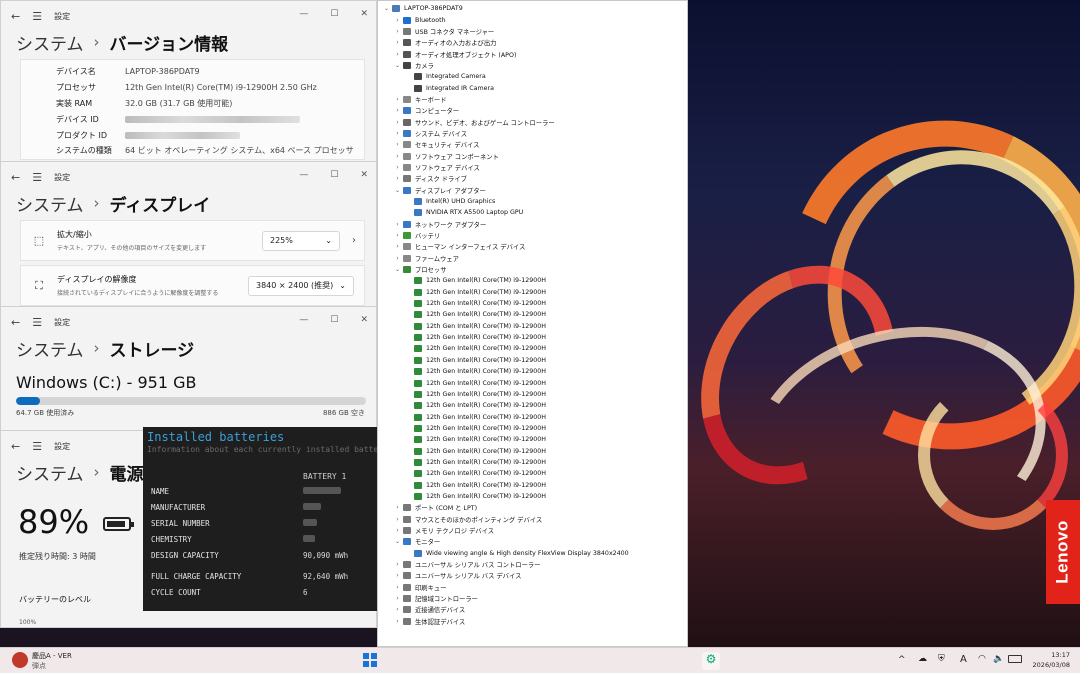 The width and height of the screenshot is (1080, 673). Describe the element at coordinates (532, 144) in the screenshot. I see `device-tree-node: › セキュリティ デバイス` at that location.